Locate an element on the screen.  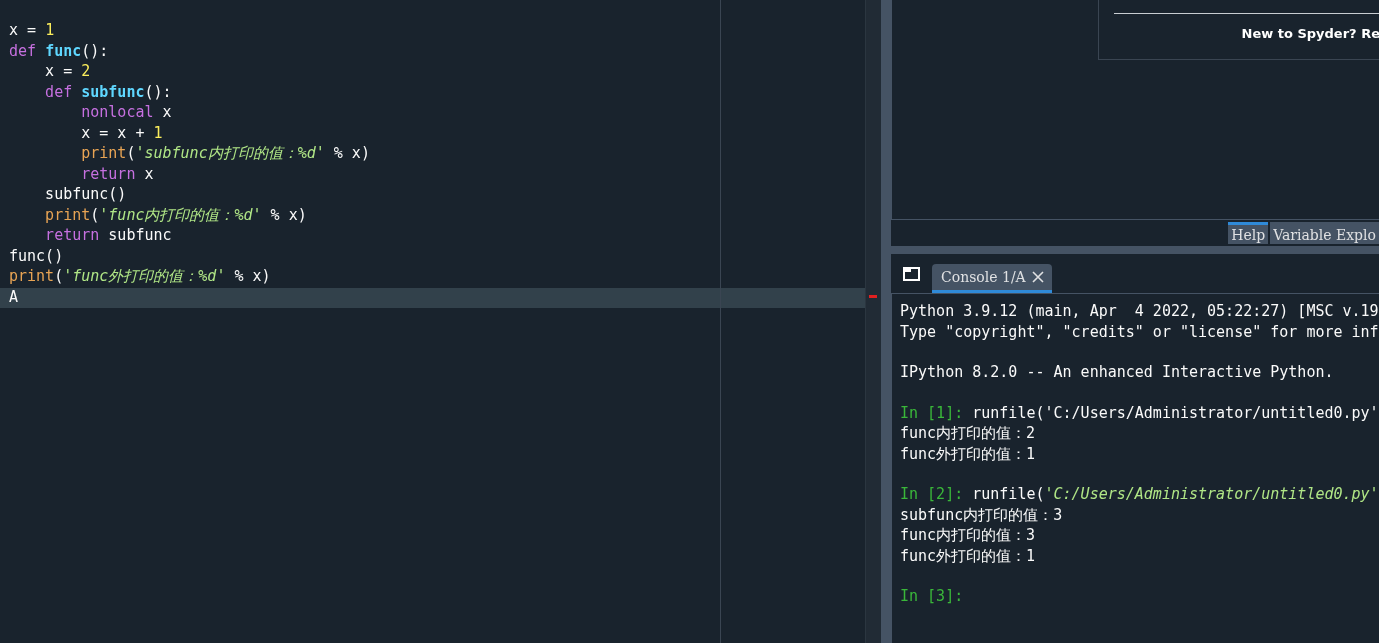
console-line: In [2]: runfile('C:/Users/Administrator/untitled0.py' is located at coordinates (1139, 495).